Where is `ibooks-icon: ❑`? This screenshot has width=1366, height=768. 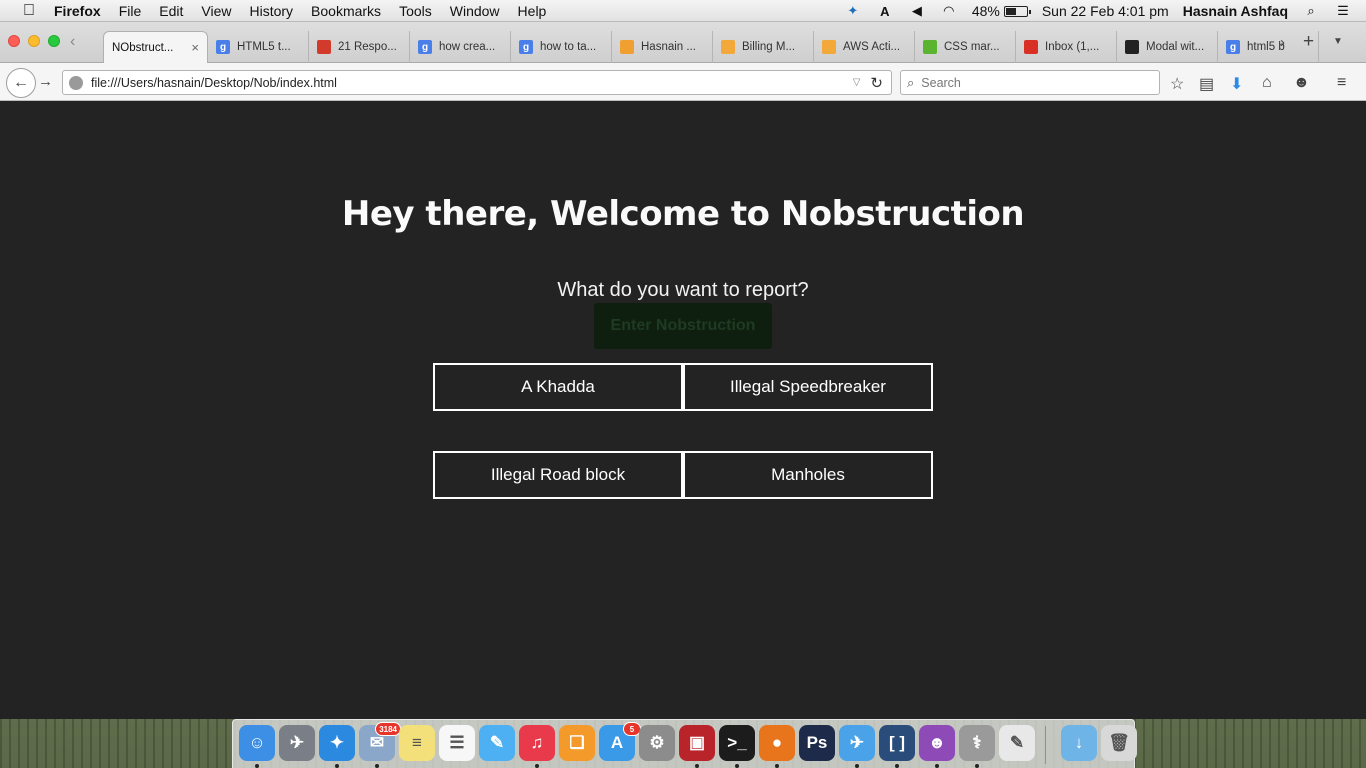
ibooks-icon: ❑ is located at coordinates (577, 743).